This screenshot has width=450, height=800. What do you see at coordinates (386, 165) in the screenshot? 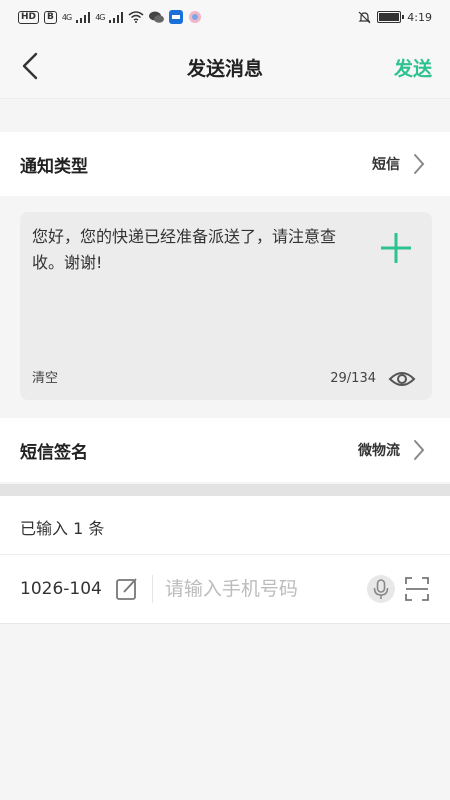
I see `notify-type-value: 短信` at bounding box center [386, 165].